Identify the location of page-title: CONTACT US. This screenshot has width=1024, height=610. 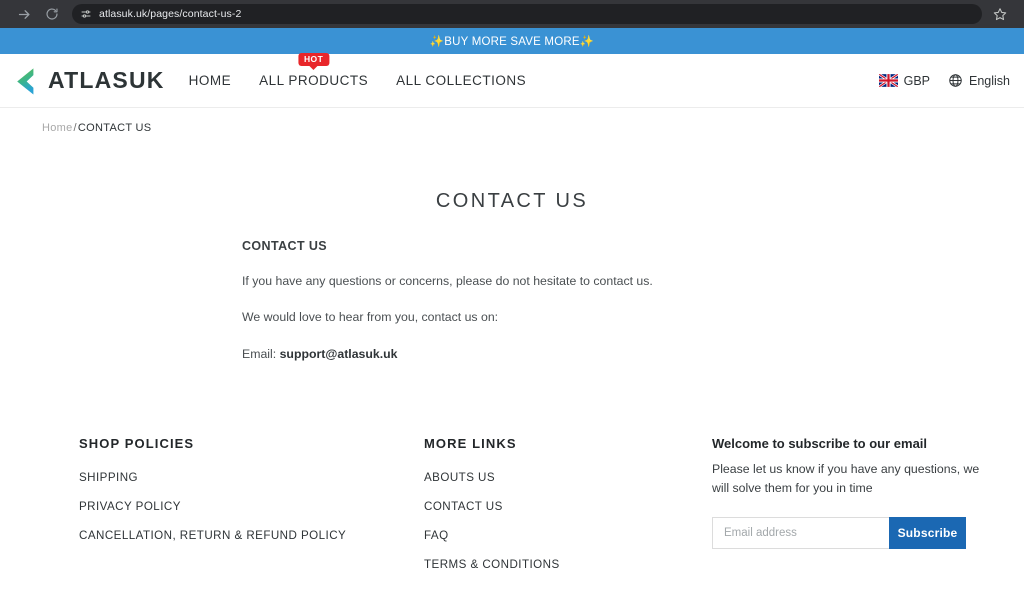
(512, 201).